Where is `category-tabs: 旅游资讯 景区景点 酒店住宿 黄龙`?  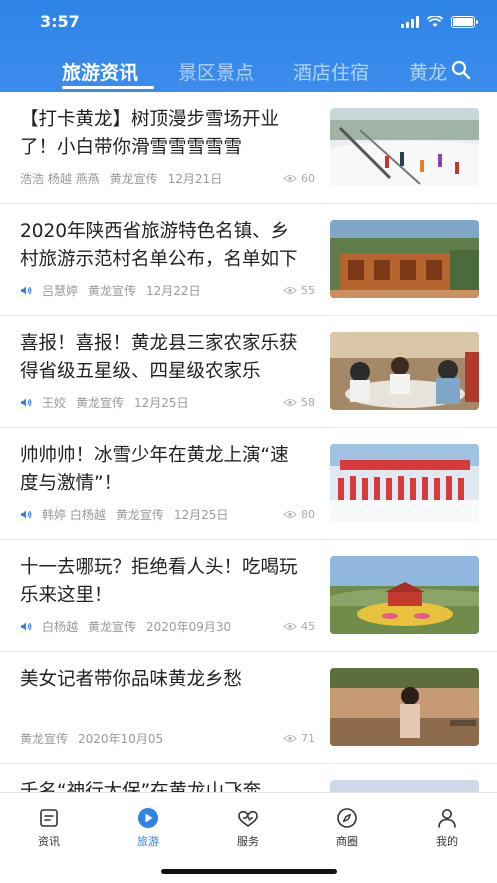 category-tabs: 旅游资讯 景区景点 酒店住宿 黄龙 is located at coordinates (248, 73).